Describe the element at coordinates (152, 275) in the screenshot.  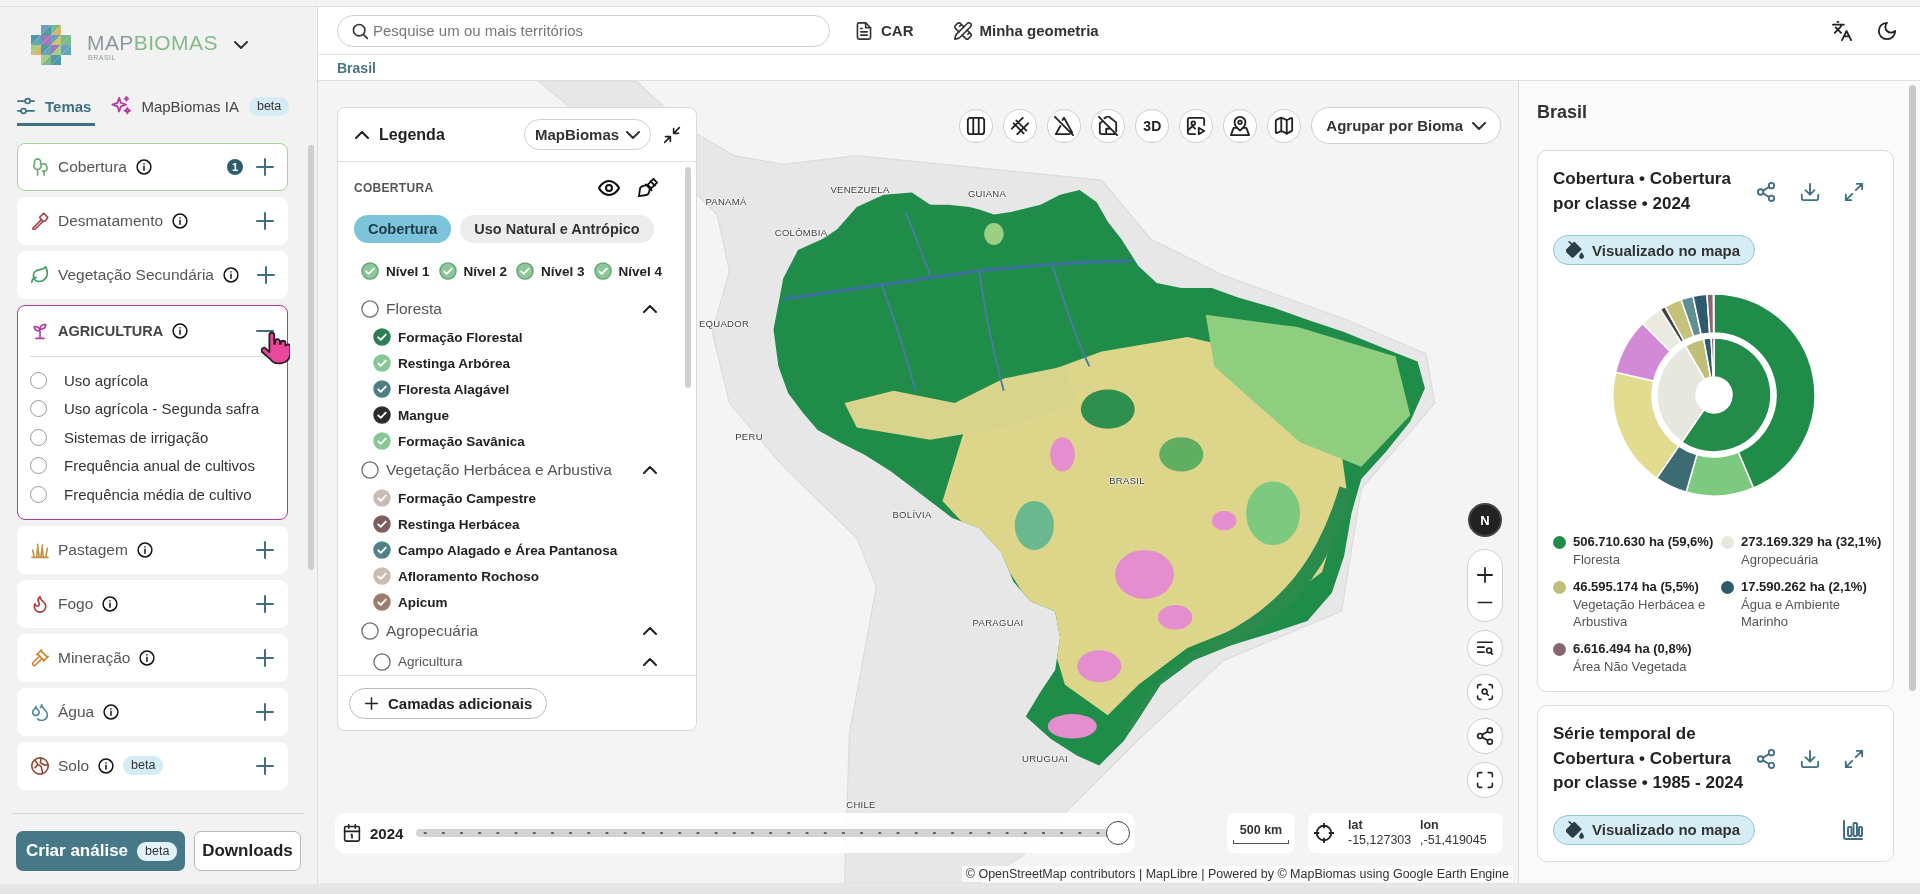
I see `theme-card: Vegetação Secundária` at that location.